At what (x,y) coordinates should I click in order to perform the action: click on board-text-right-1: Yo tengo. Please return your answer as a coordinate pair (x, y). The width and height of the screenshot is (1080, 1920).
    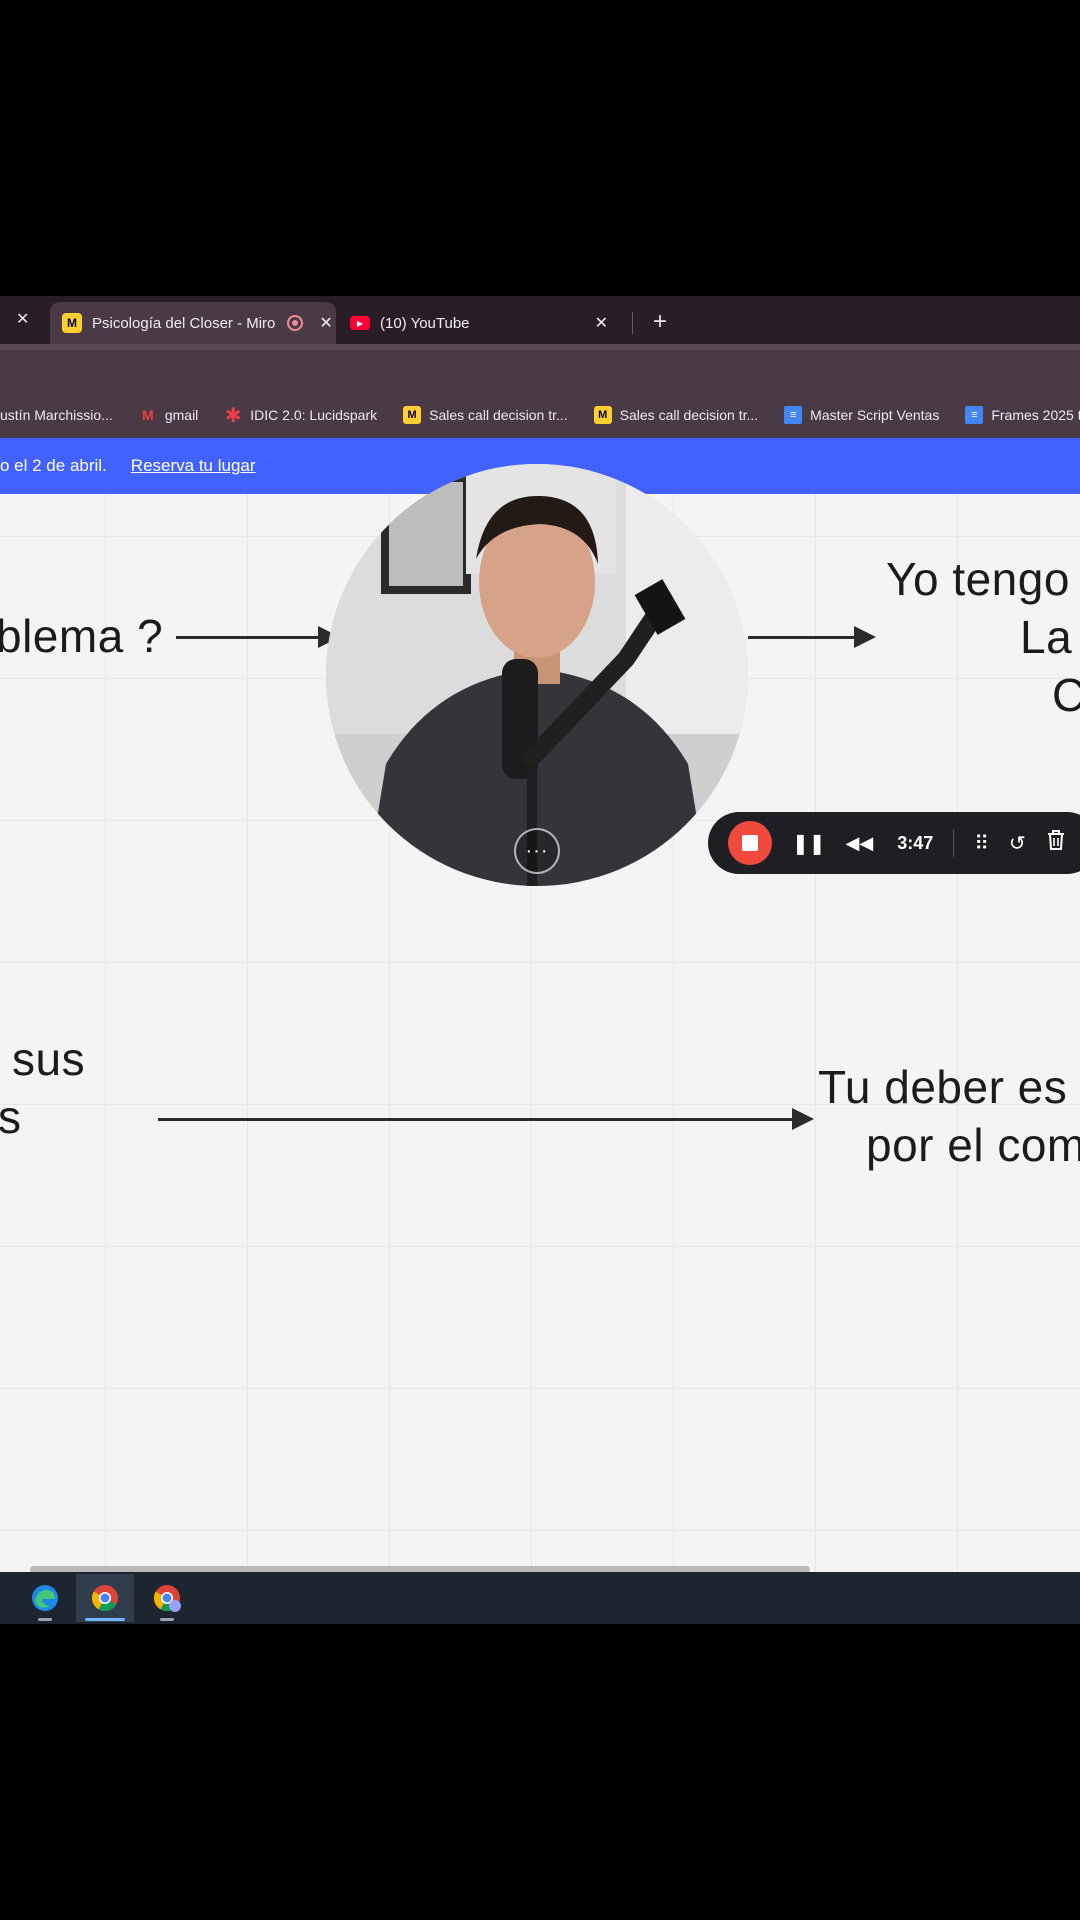
    Looking at the image, I should click on (978, 579).